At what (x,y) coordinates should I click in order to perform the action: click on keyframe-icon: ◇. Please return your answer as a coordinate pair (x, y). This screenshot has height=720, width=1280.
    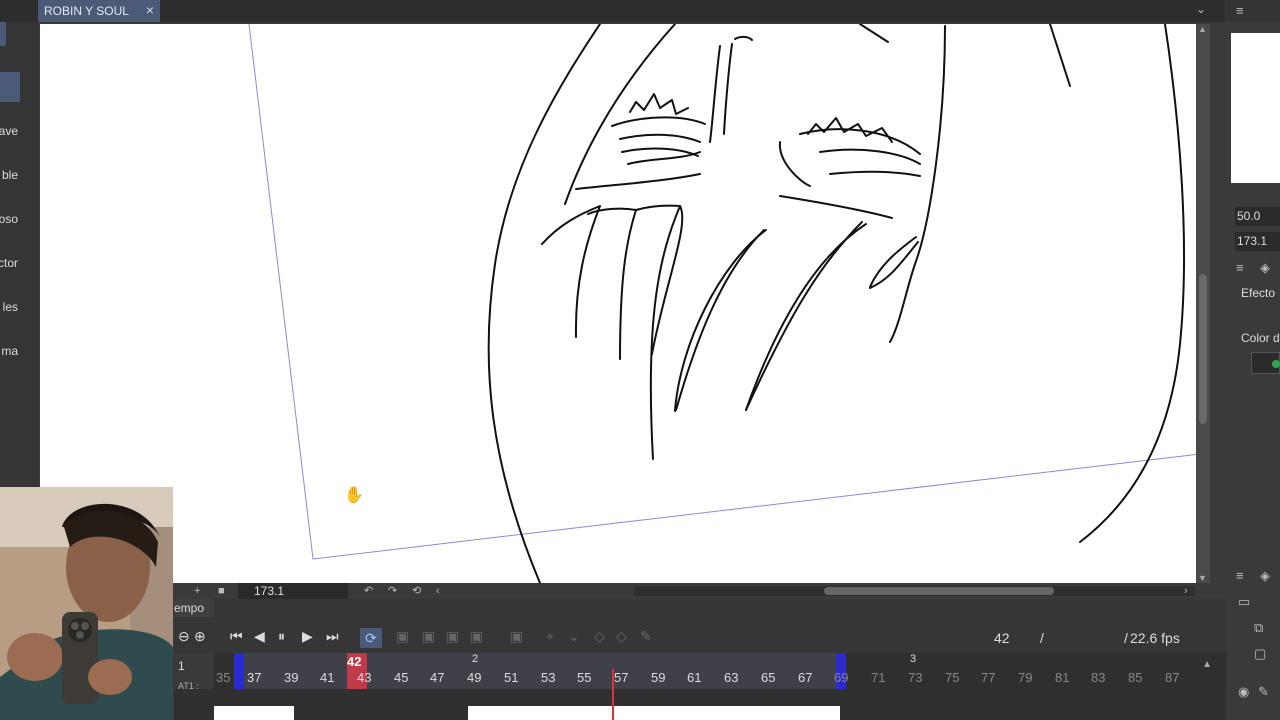
    Looking at the image, I should click on (621, 636).